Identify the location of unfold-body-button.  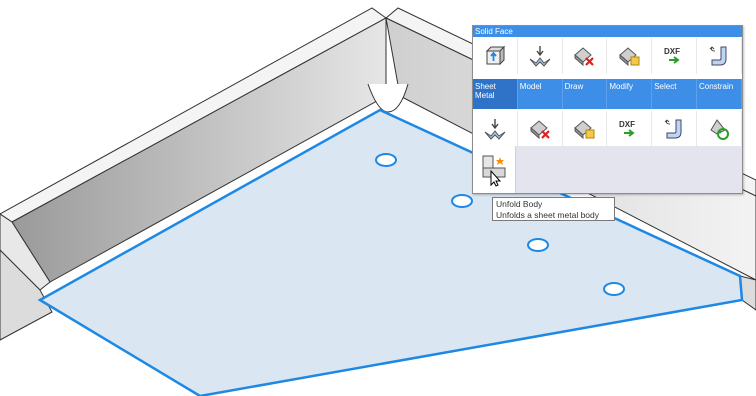
(494, 169).